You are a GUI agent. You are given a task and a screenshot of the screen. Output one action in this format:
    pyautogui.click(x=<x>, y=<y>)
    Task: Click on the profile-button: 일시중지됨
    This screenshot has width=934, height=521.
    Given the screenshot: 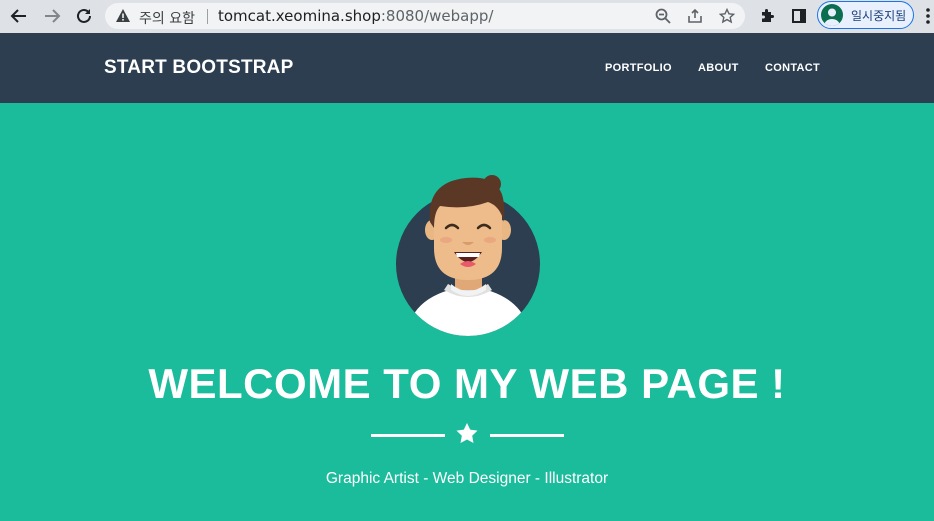 What is the action you would take?
    pyautogui.click(x=865, y=15)
    